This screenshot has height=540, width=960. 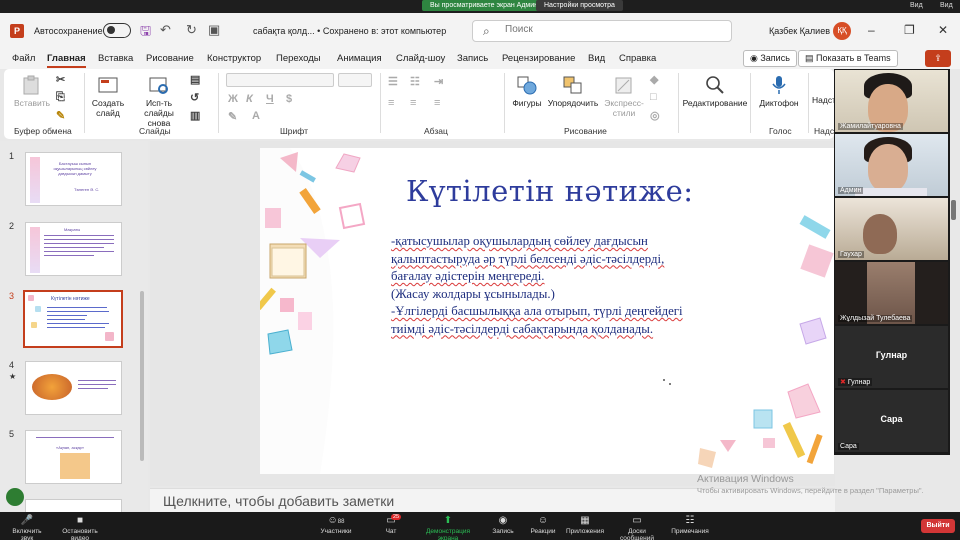 What do you see at coordinates (391, 524) in the screenshot?
I see `chat-button: ▭ 25 Чат` at bounding box center [391, 524].